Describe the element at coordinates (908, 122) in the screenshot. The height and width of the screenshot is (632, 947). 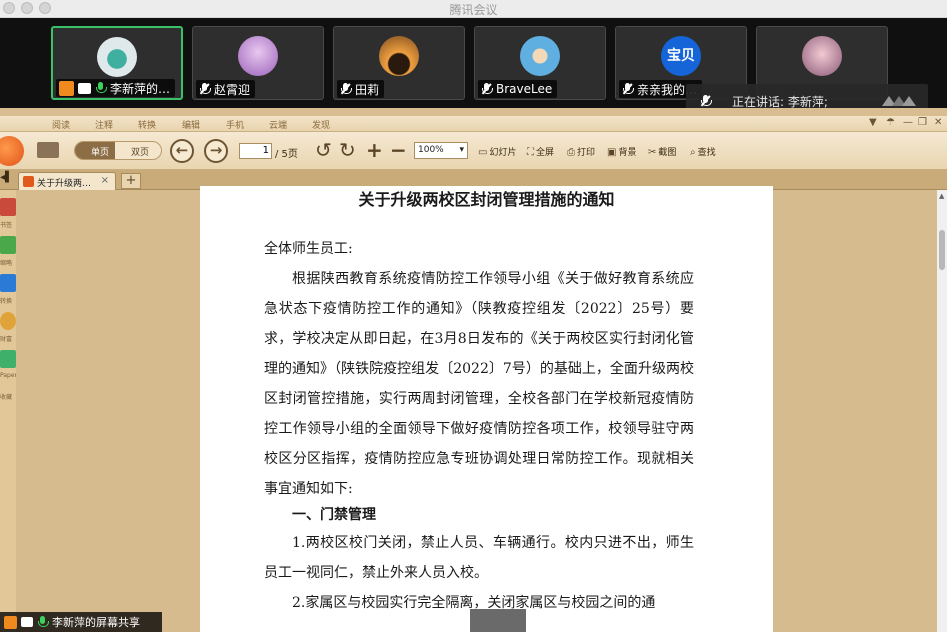
I see `minimize-icon: —` at that location.